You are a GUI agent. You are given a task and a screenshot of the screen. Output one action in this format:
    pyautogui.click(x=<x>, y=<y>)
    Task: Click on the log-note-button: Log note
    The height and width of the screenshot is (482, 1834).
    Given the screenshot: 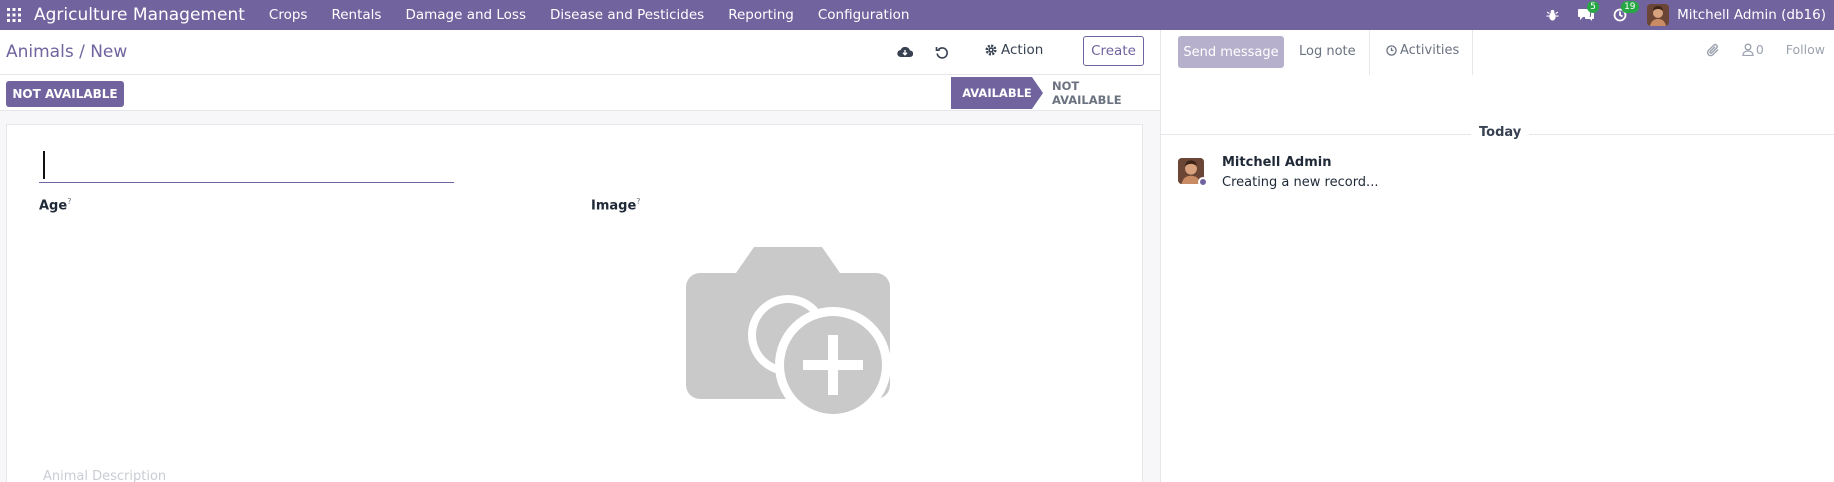 What is the action you would take?
    pyautogui.click(x=1327, y=51)
    